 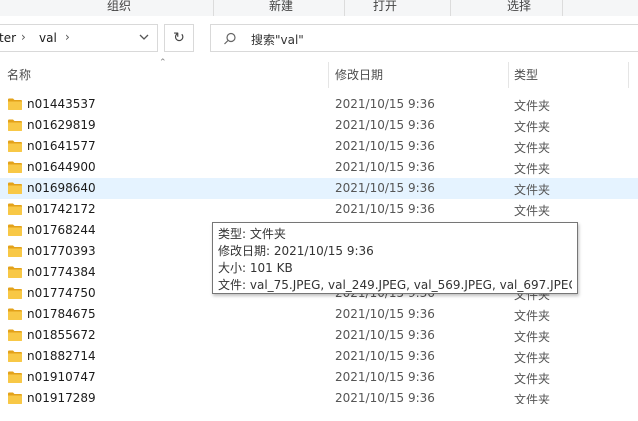 What do you see at coordinates (281, 8) in the screenshot?
I see `ribbon-group-new: 新建` at bounding box center [281, 8].